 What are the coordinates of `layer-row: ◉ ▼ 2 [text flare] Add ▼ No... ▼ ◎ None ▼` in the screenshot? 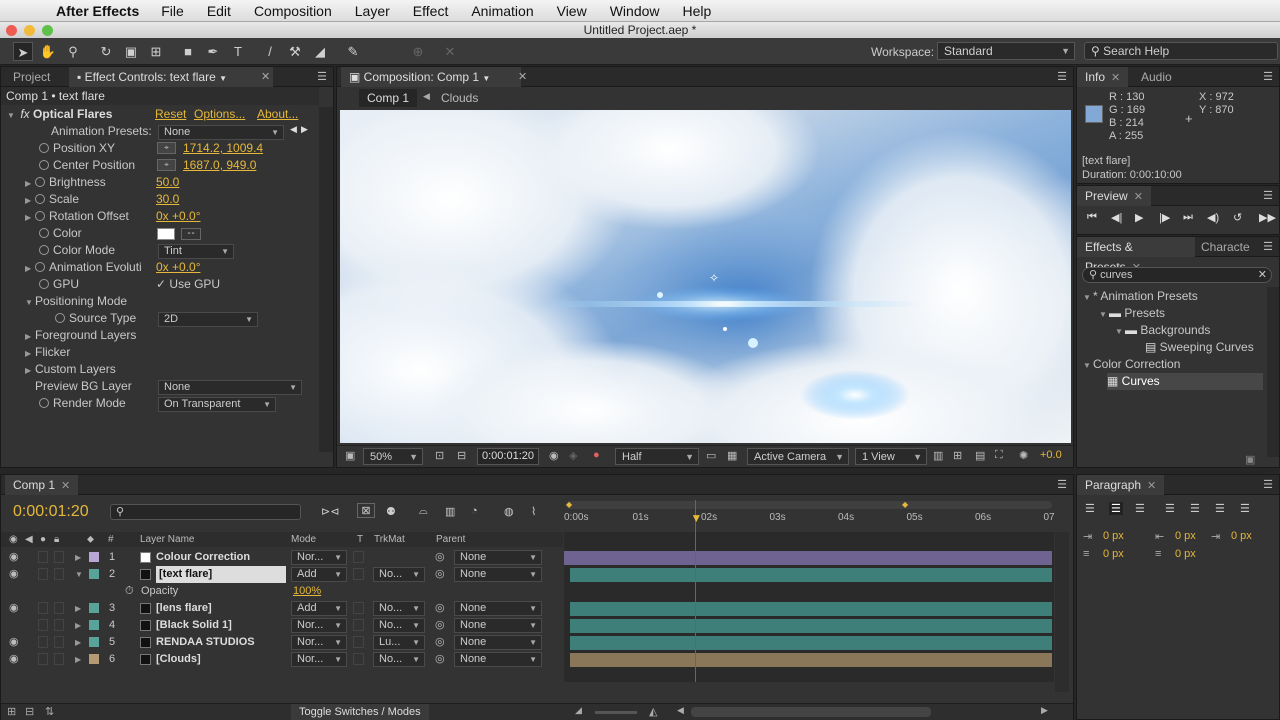 It's located at (282, 574).